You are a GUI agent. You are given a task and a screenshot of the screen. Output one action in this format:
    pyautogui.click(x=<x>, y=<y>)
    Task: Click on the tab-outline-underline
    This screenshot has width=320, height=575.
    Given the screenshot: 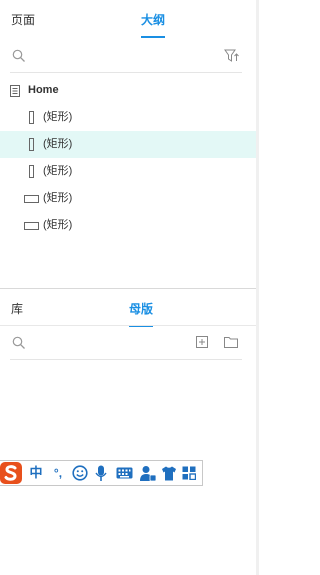 What is the action you would take?
    pyautogui.click(x=153, y=37)
    